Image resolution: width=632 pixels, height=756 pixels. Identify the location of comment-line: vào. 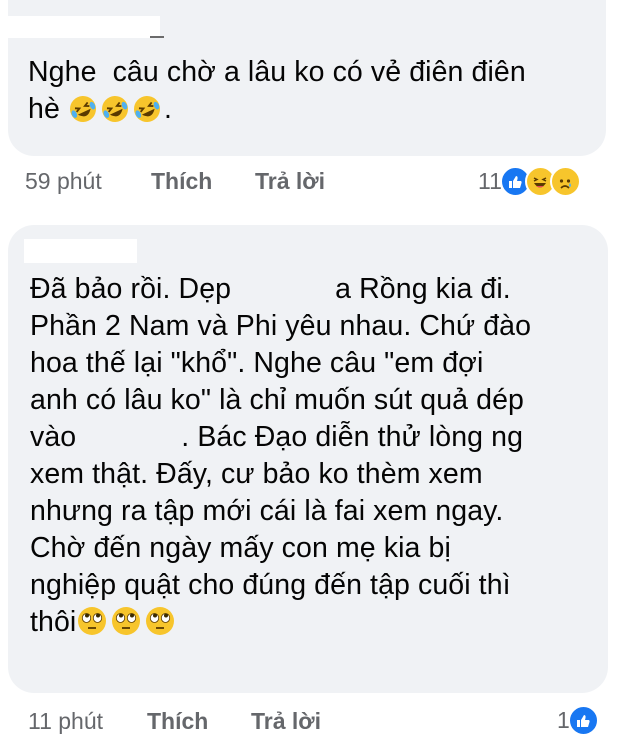
(57, 437).